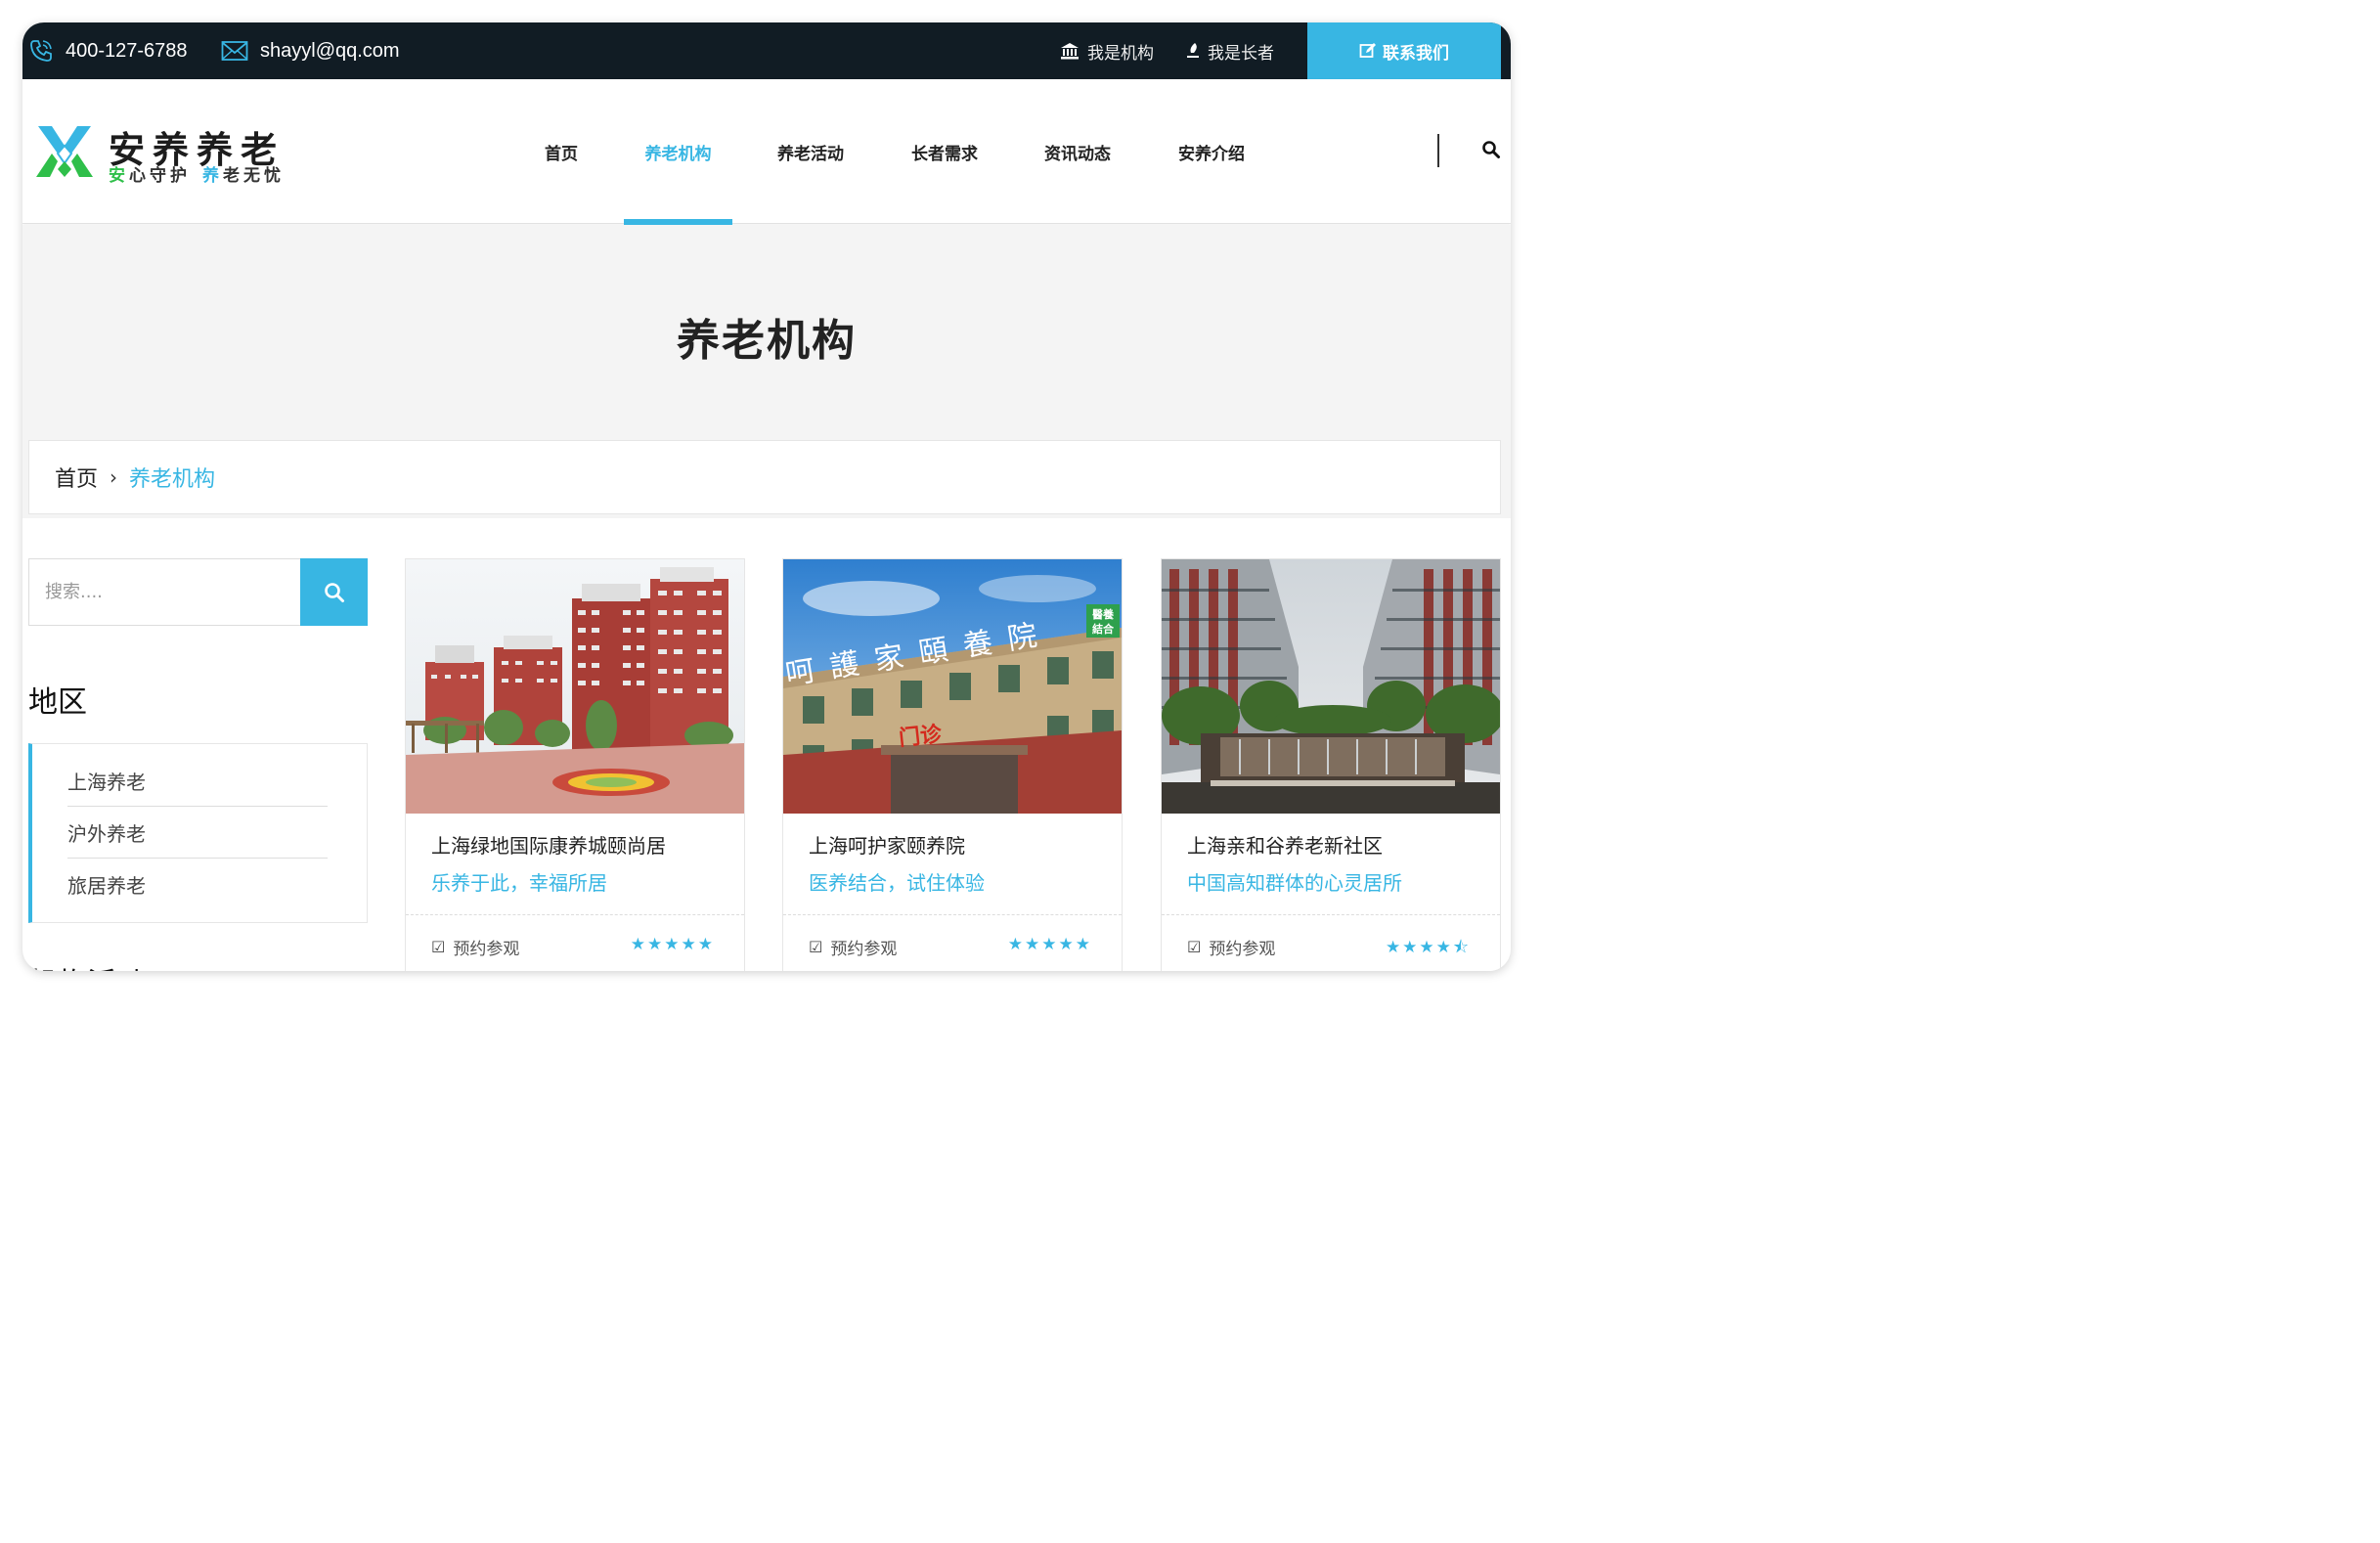 This screenshot has width=2380, height=1543. What do you see at coordinates (767, 341) in the screenshot?
I see `page-title: 养老机构` at bounding box center [767, 341].